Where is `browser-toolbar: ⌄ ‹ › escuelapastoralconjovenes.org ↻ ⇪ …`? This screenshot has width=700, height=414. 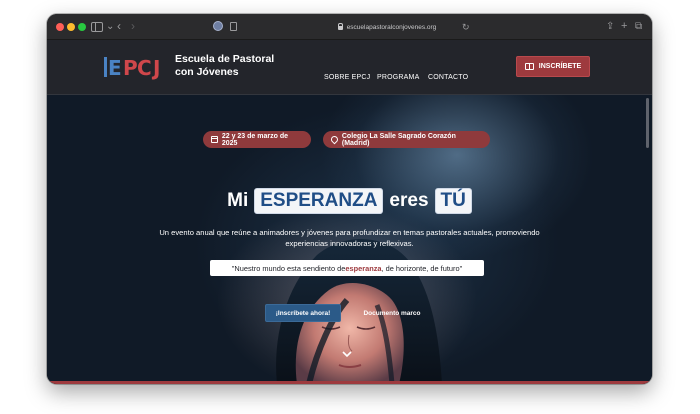 browser-toolbar: ⌄ ‹ › escuelapastoralconjovenes.org ↻ ⇪ … is located at coordinates (349, 27).